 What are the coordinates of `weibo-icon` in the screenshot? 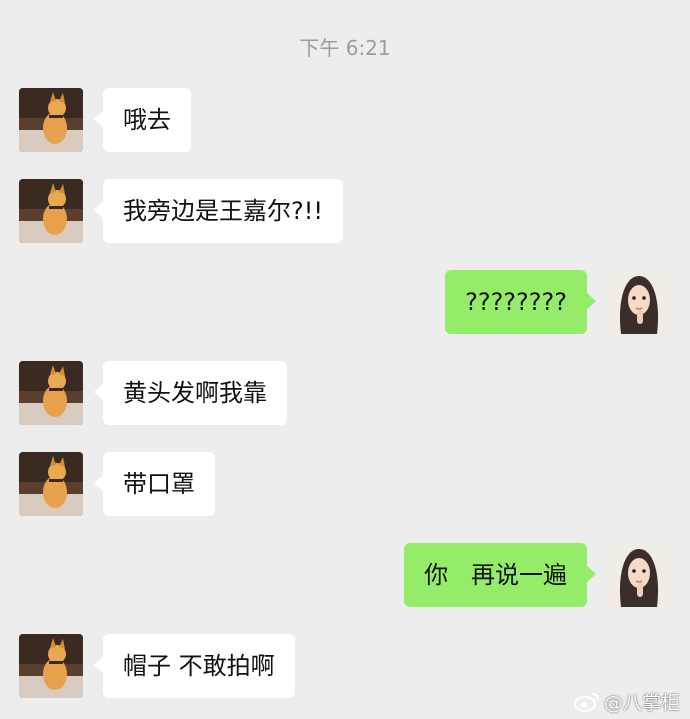 It's located at (586, 702).